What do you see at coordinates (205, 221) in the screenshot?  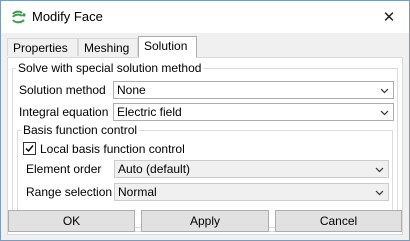 I see `apply-button: Apply` at bounding box center [205, 221].